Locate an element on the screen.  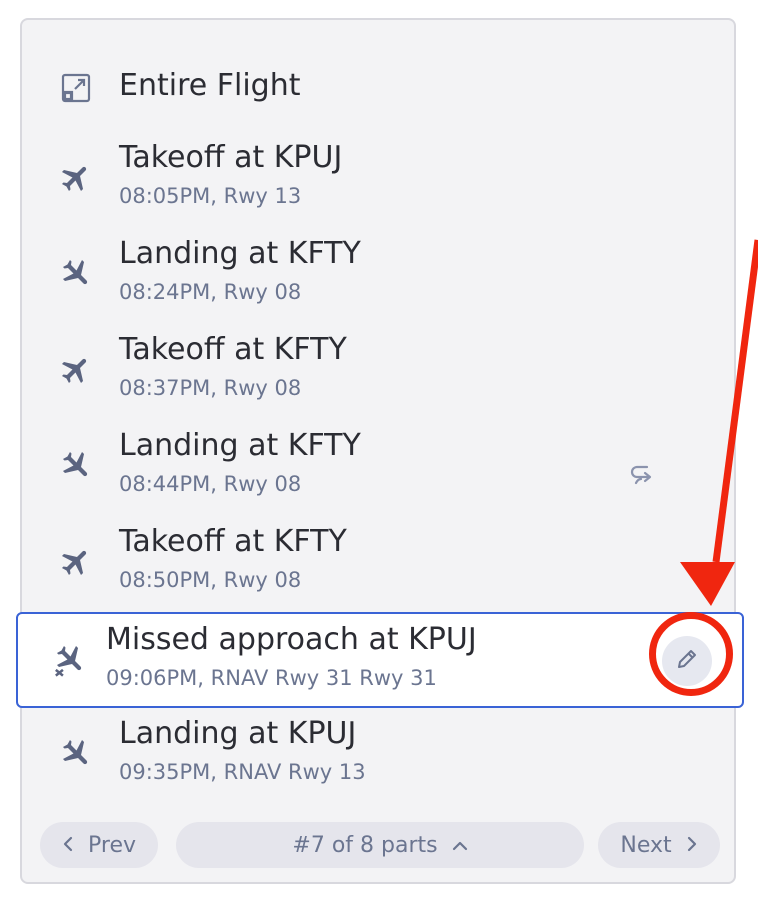
flight-part-time: 09:06PM, RNAV Rwy 31 Rwy 31 is located at coordinates (271, 678).